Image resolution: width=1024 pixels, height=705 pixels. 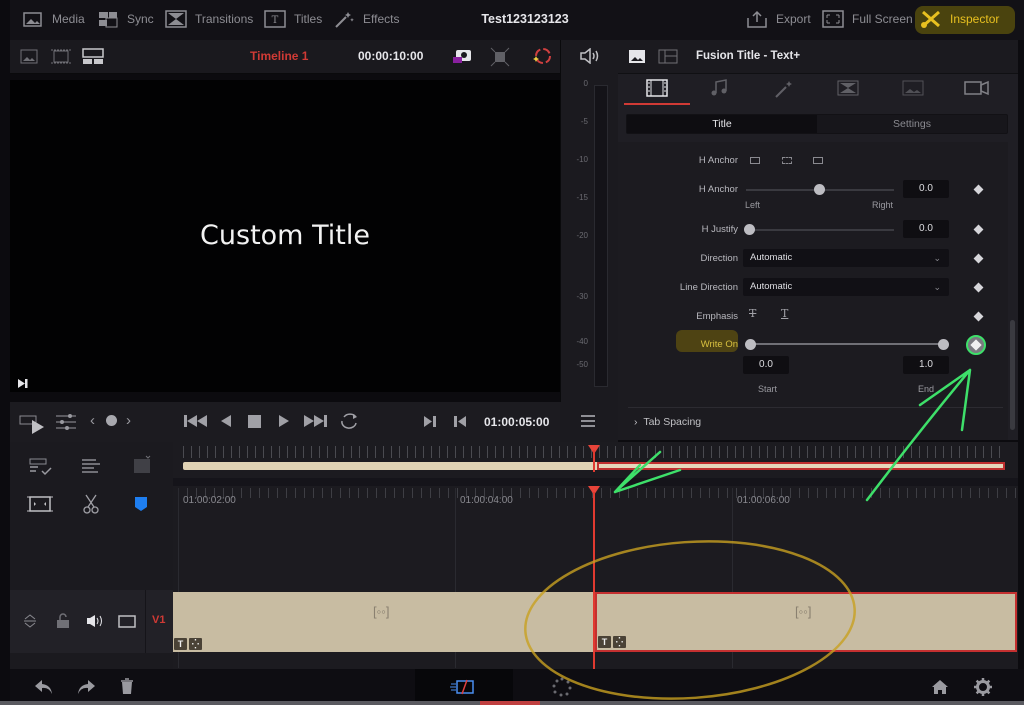 What do you see at coordinates (92, 420) in the screenshot?
I see `prev-keyframe-icon: ‹` at bounding box center [92, 420].